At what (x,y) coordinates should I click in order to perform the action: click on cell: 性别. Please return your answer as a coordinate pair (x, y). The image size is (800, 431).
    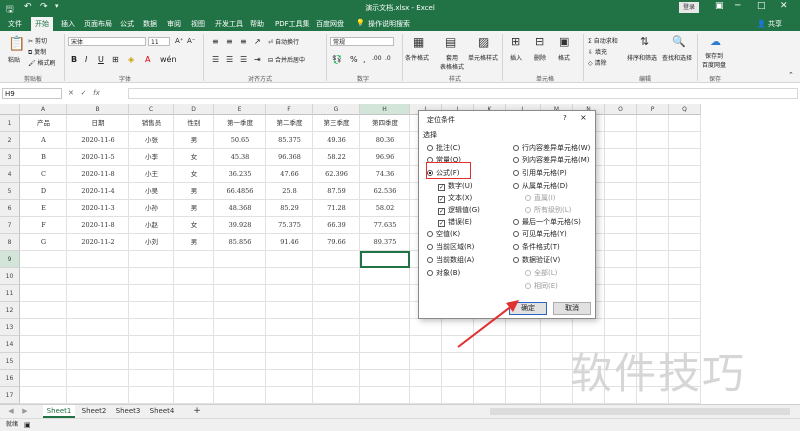
    Looking at the image, I should click on (194, 123).